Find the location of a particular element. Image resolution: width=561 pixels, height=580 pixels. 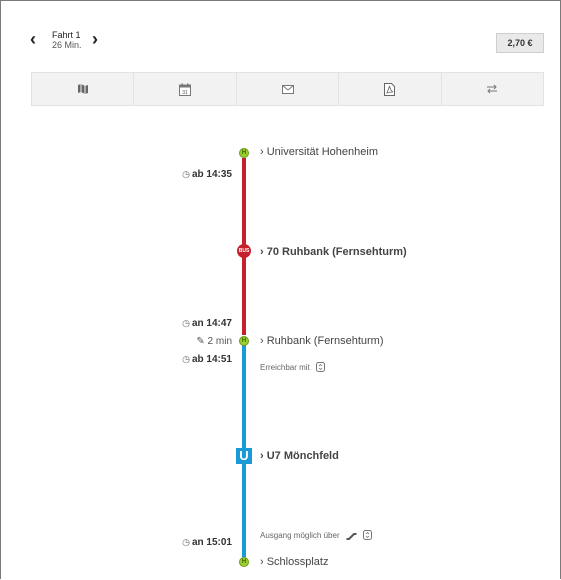

walk-icon: ✎ is located at coordinates (200, 341).